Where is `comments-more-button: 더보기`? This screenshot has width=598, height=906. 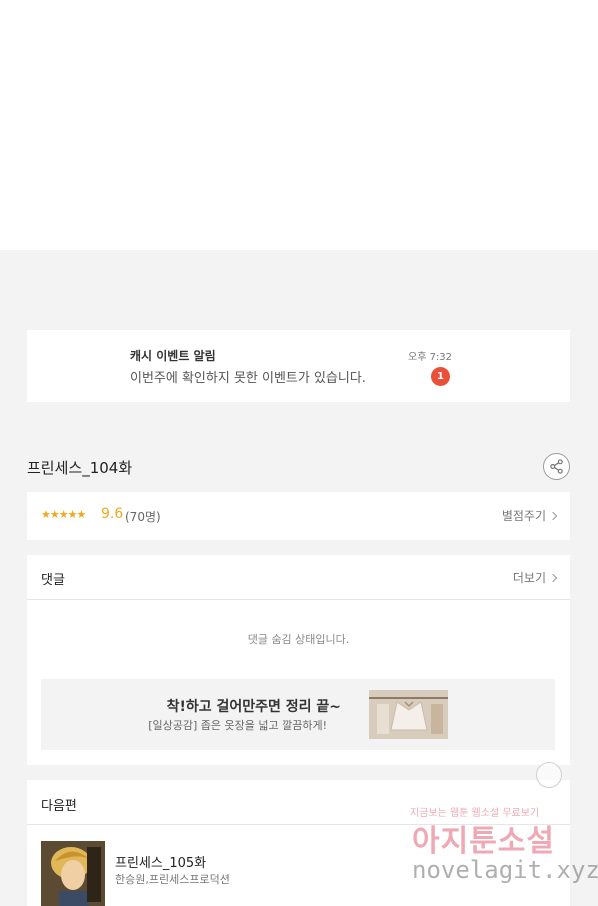 comments-more-button: 더보기 is located at coordinates (535, 577).